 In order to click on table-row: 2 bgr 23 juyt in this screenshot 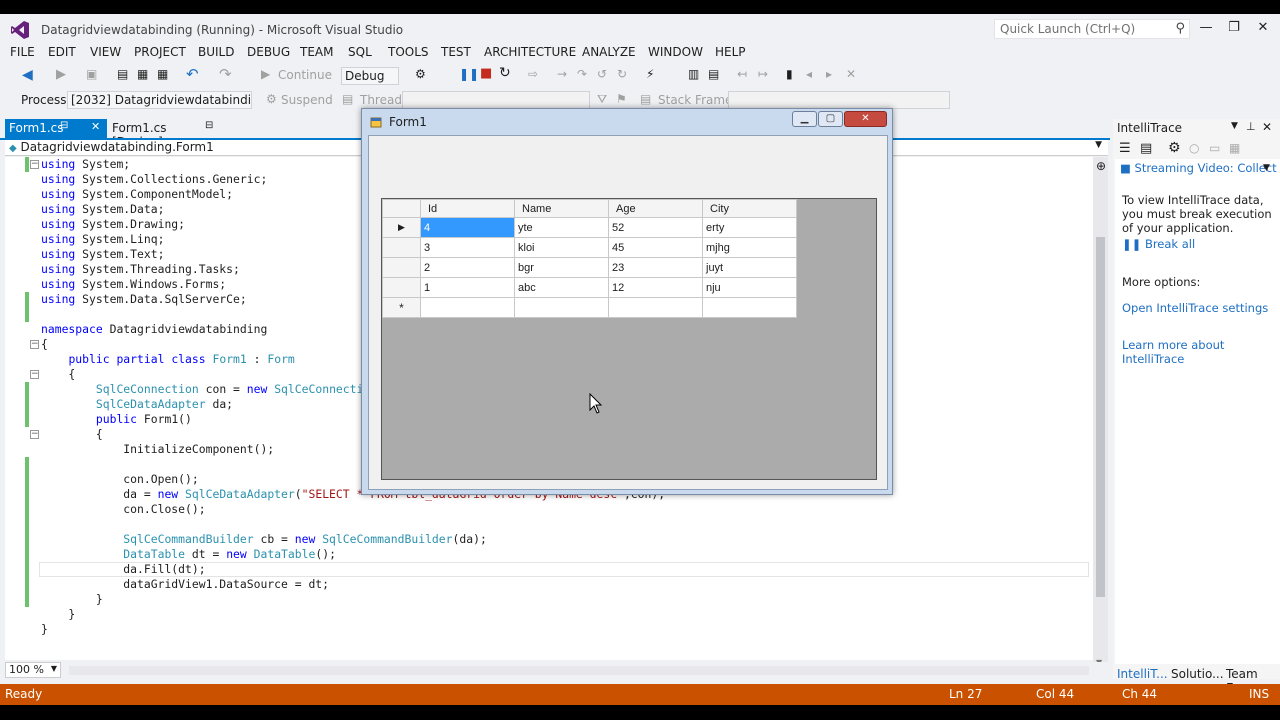, I will do `click(589, 267)`.